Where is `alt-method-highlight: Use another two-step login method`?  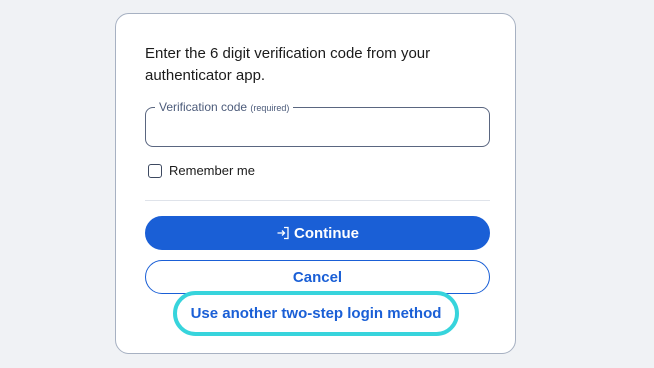 alt-method-highlight: Use another two-step login method is located at coordinates (316, 313).